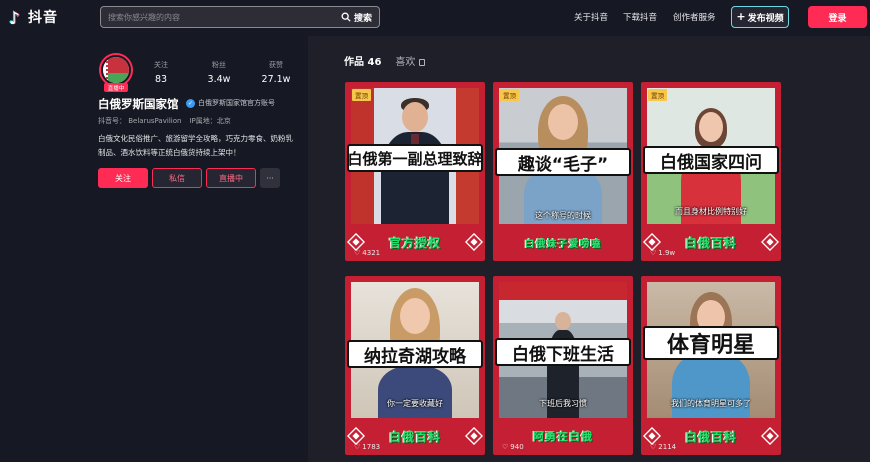 The image size is (870, 462). I want to click on like-count-value: 940, so click(517, 447).